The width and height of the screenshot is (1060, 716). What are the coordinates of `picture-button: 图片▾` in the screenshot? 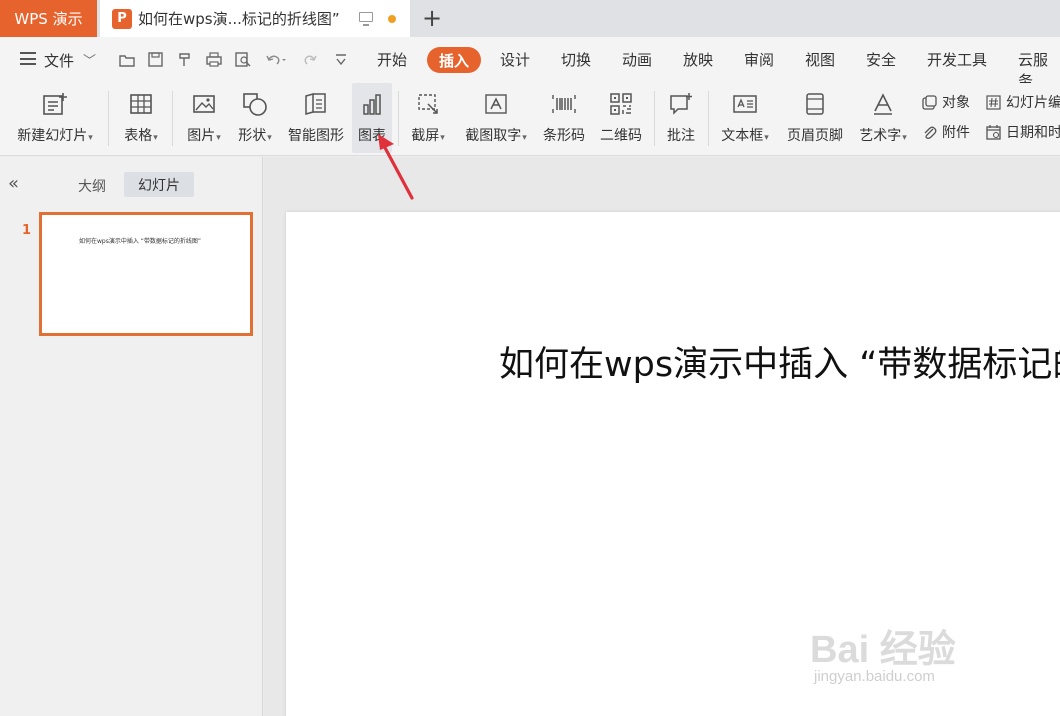 It's located at (204, 118).